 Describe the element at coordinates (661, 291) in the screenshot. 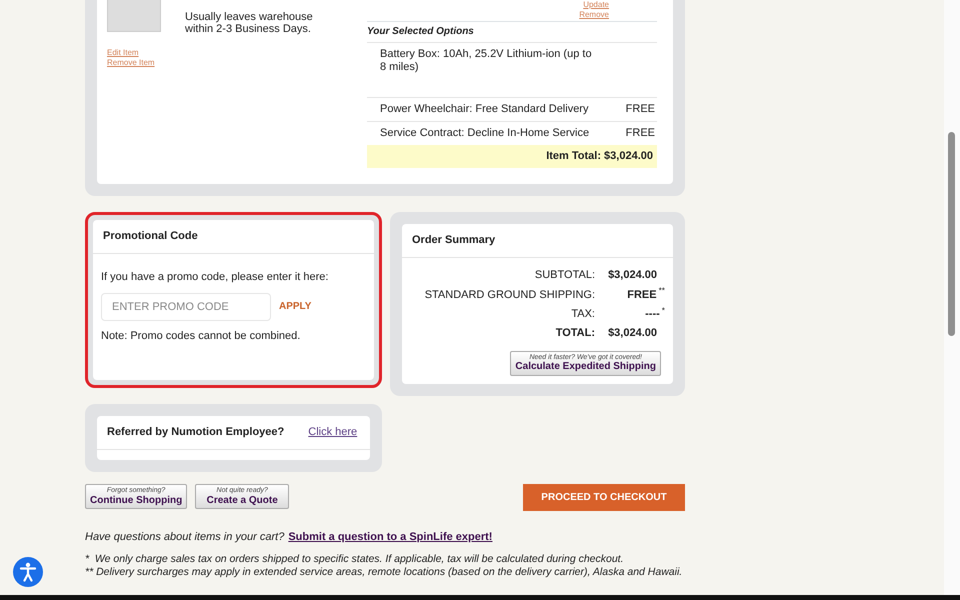

I see `footnote-mark: **` at that location.